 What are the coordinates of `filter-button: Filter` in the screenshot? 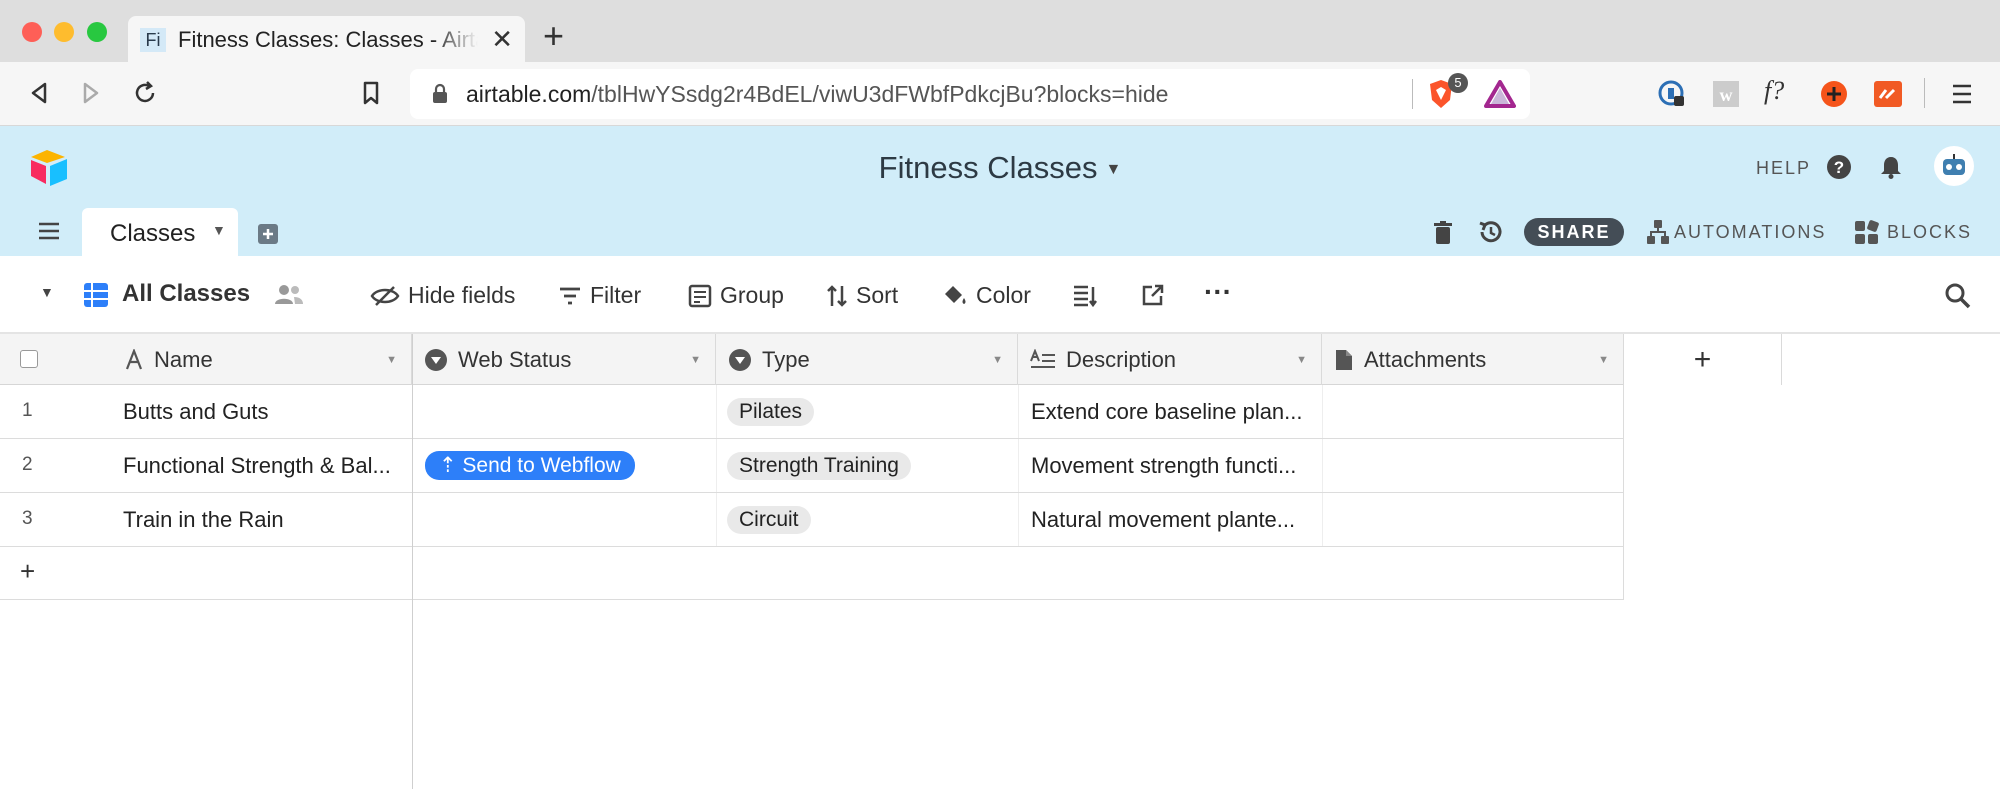 It's located at (599, 295).